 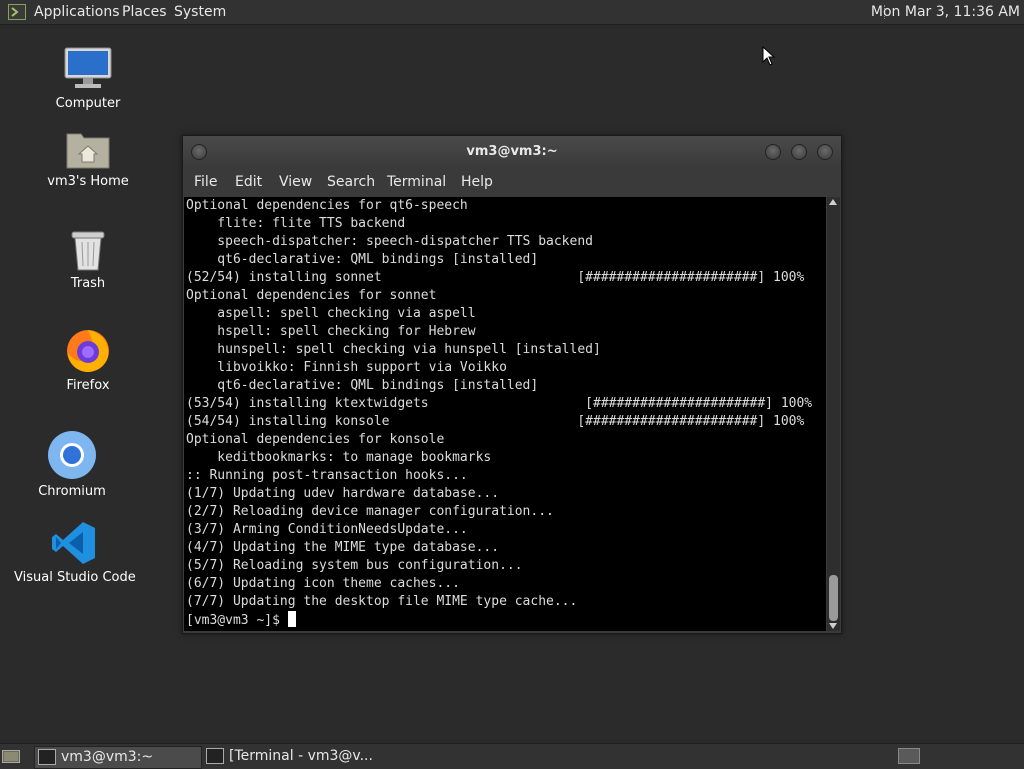 I want to click on terminal-line: flite: flite TTS backend, so click(x=296, y=223).